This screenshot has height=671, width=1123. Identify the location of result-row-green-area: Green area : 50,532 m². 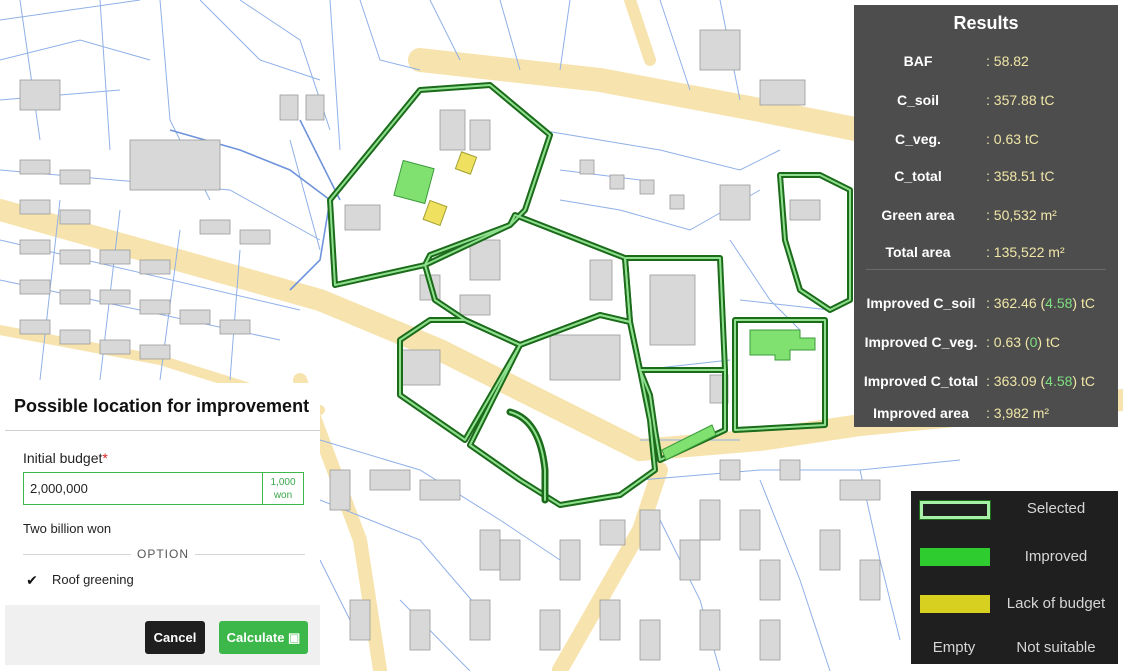
(986, 215).